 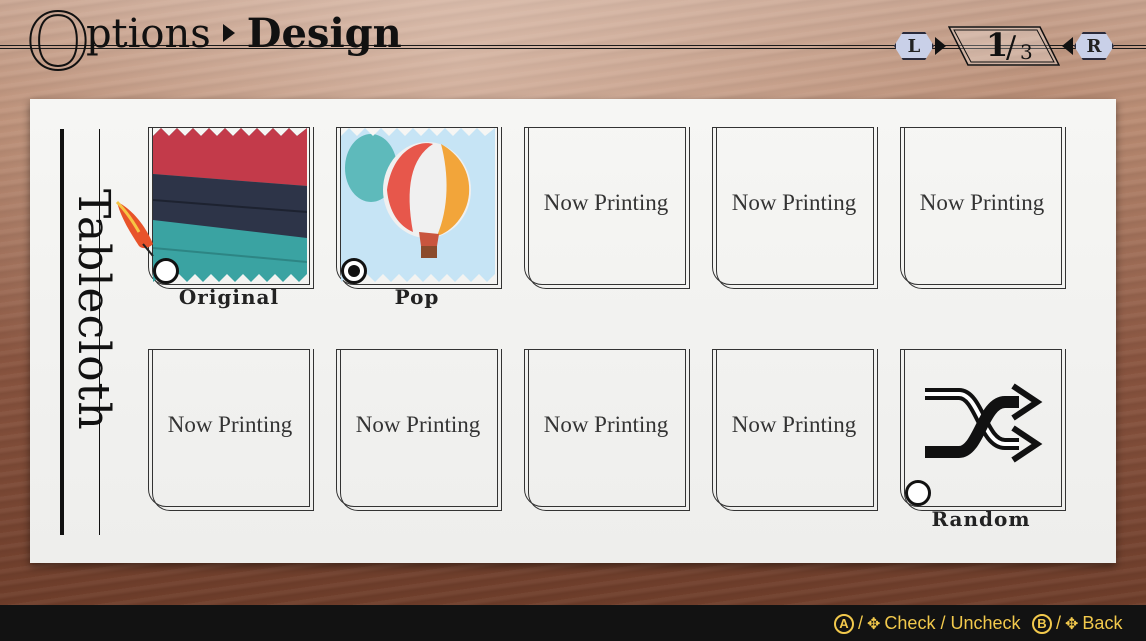 What do you see at coordinates (134, 228) in the screenshot?
I see `feather-pointer-icon` at bounding box center [134, 228].